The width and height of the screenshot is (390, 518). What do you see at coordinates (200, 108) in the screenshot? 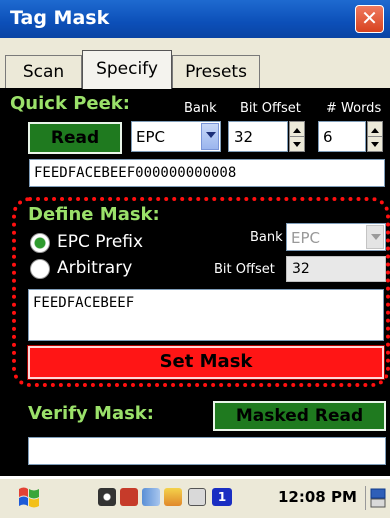
I see `bank-label: Bank` at bounding box center [200, 108].